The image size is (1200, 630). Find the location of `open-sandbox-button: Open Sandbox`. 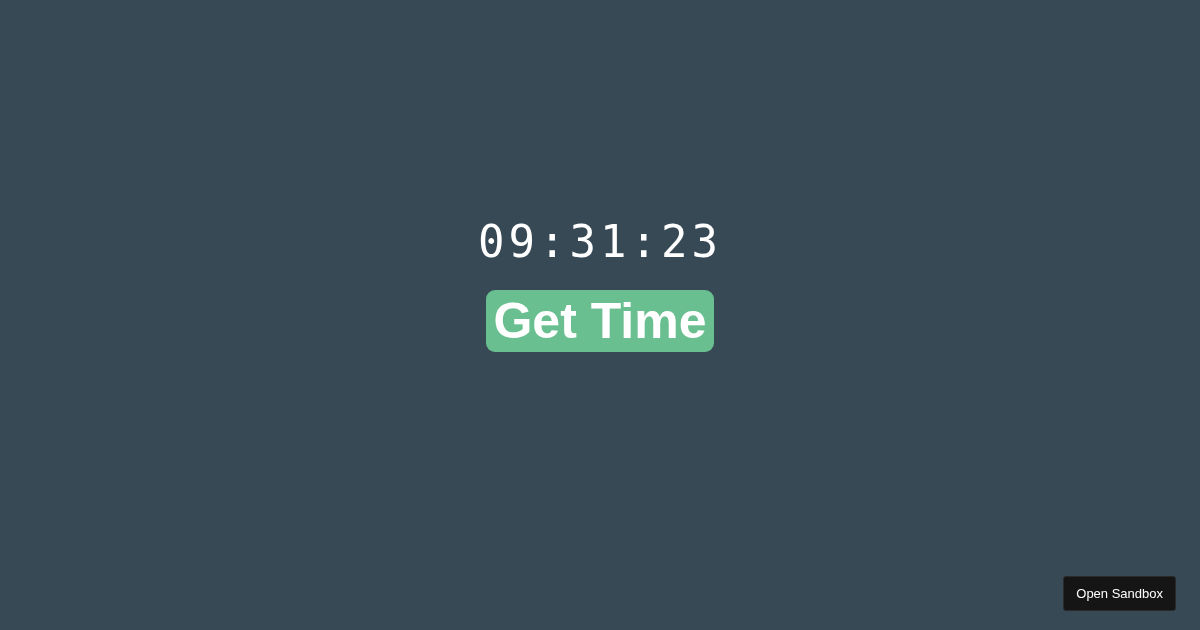

open-sandbox-button: Open Sandbox is located at coordinates (1119, 593).